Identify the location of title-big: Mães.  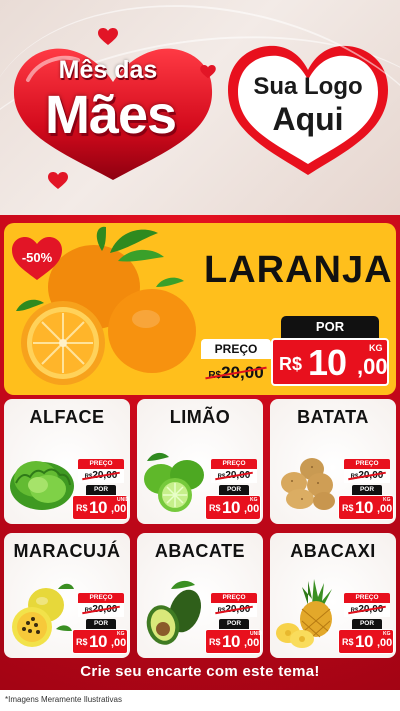
(110, 115).